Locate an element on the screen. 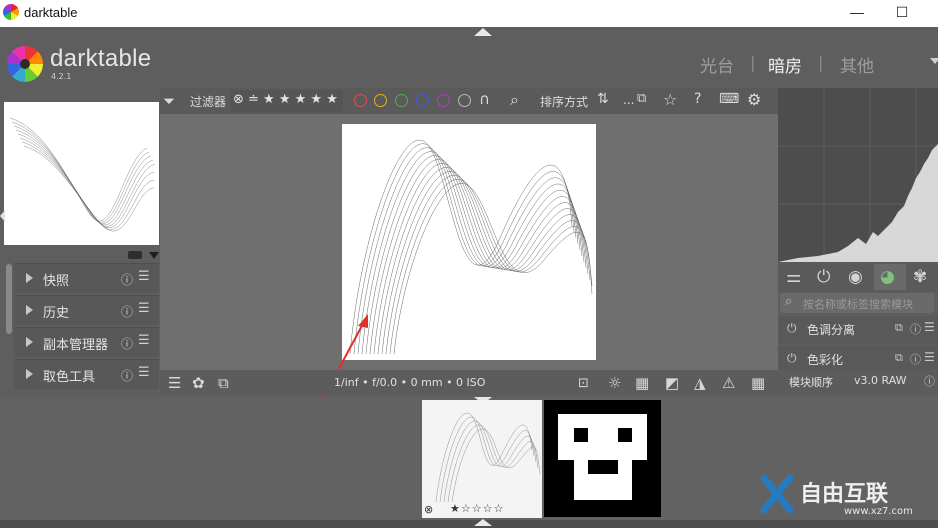  star-icon: ☆ is located at coordinates (670, 99).